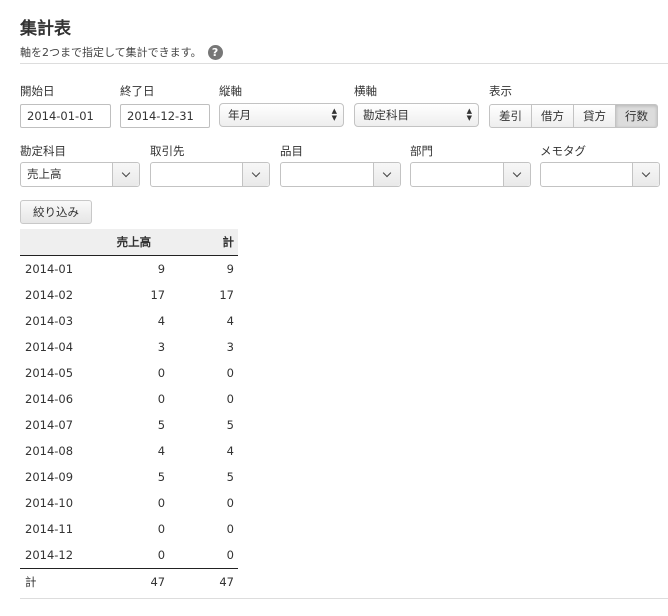  I want to click on sales-cell: 17, so click(158, 295).